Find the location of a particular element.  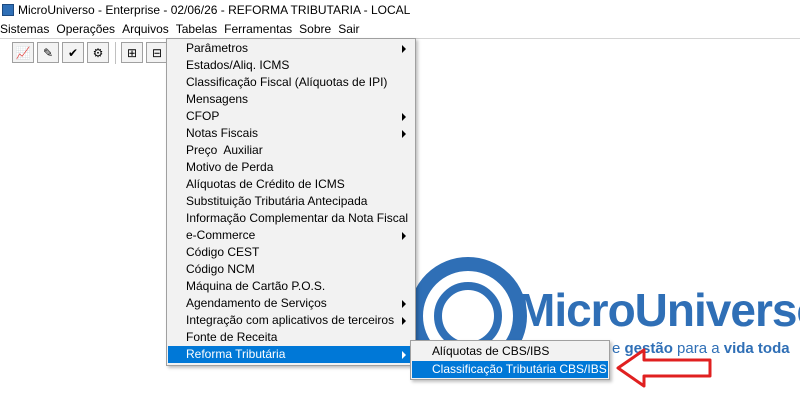

menu-item-codigo-cest: Código CEST is located at coordinates (291, 252).